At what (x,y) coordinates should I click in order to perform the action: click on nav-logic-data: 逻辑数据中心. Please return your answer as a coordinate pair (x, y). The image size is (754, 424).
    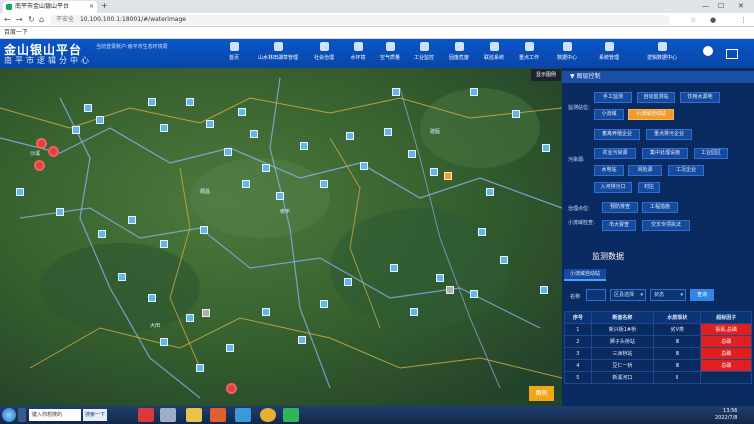
    Looking at the image, I should click on (662, 54).